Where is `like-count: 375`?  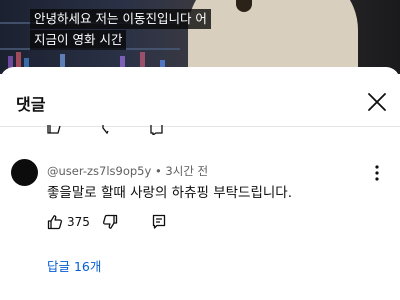 like-count: 375 is located at coordinates (78, 222).